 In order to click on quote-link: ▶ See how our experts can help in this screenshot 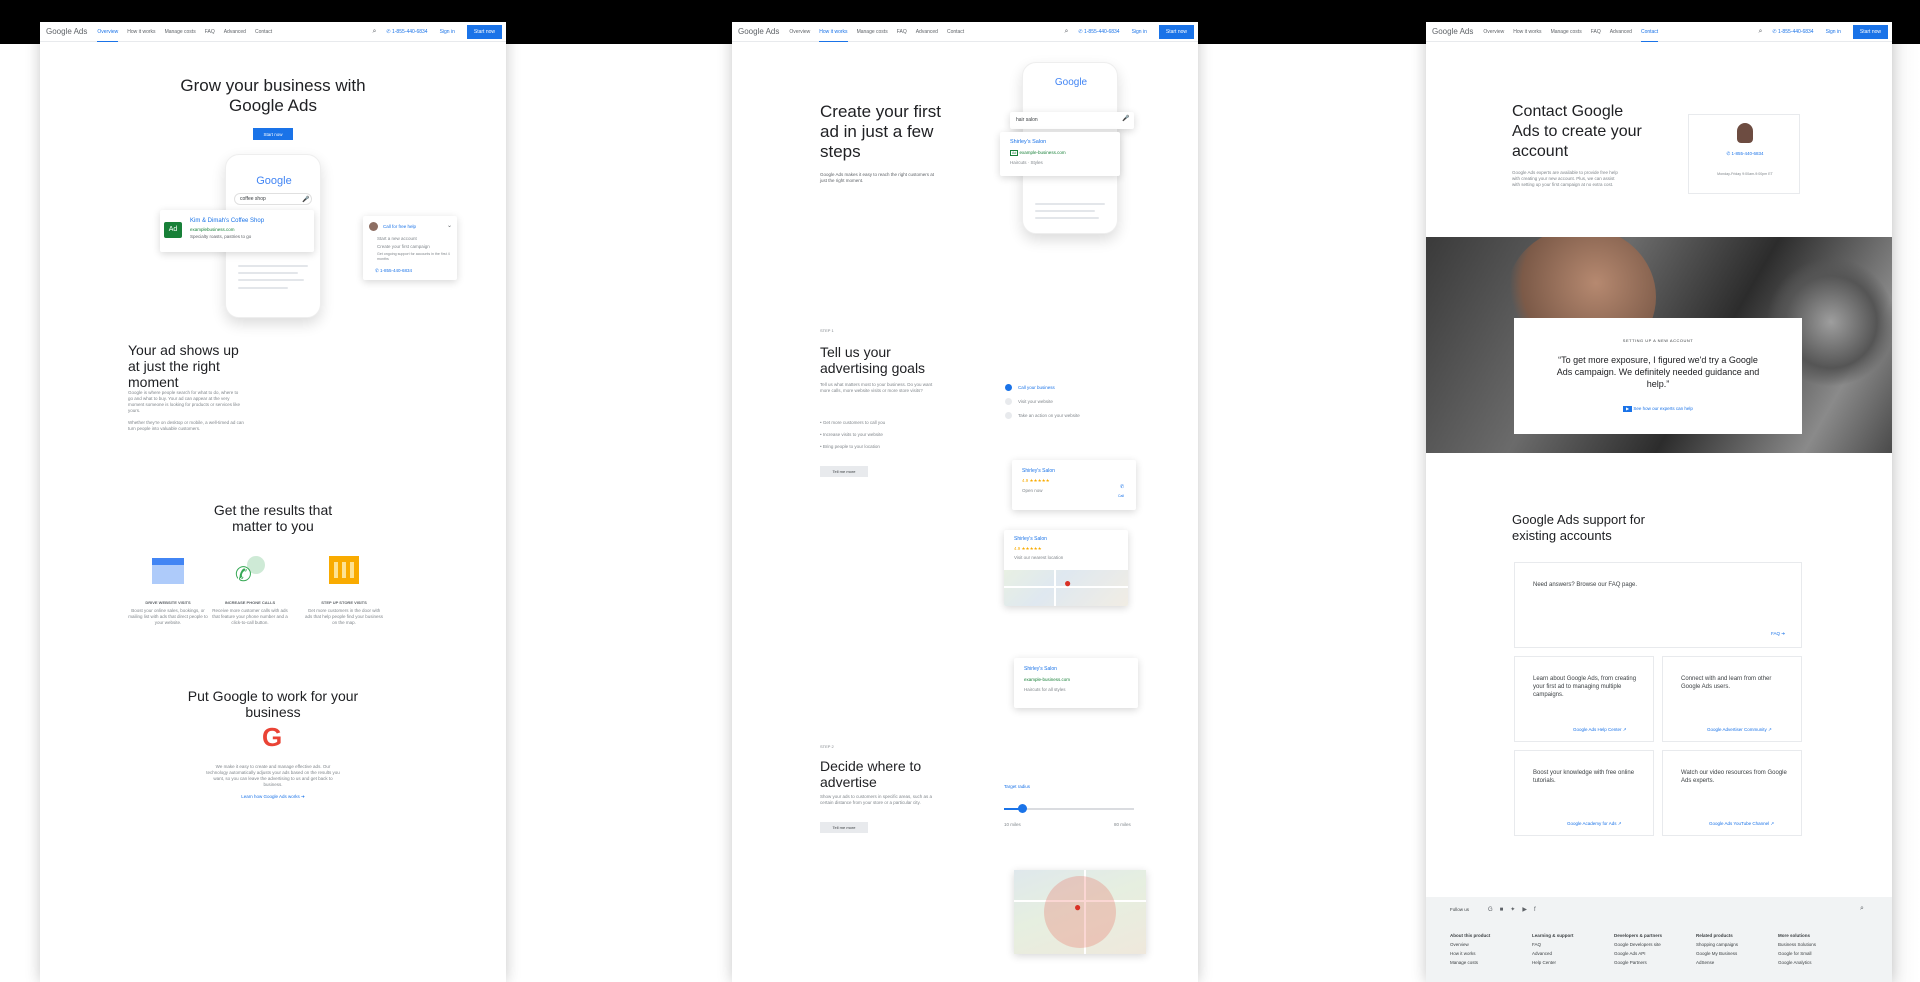, I will do `click(1658, 409)`.